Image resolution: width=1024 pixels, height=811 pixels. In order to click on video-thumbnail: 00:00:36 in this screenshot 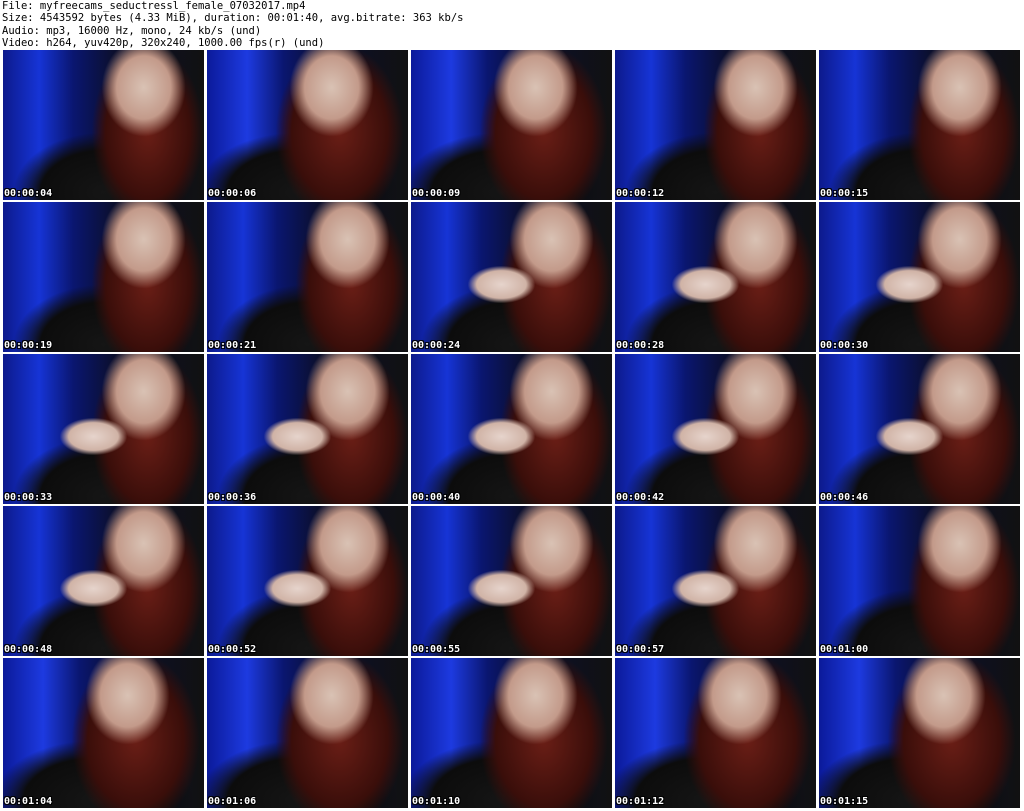, I will do `click(307, 429)`.